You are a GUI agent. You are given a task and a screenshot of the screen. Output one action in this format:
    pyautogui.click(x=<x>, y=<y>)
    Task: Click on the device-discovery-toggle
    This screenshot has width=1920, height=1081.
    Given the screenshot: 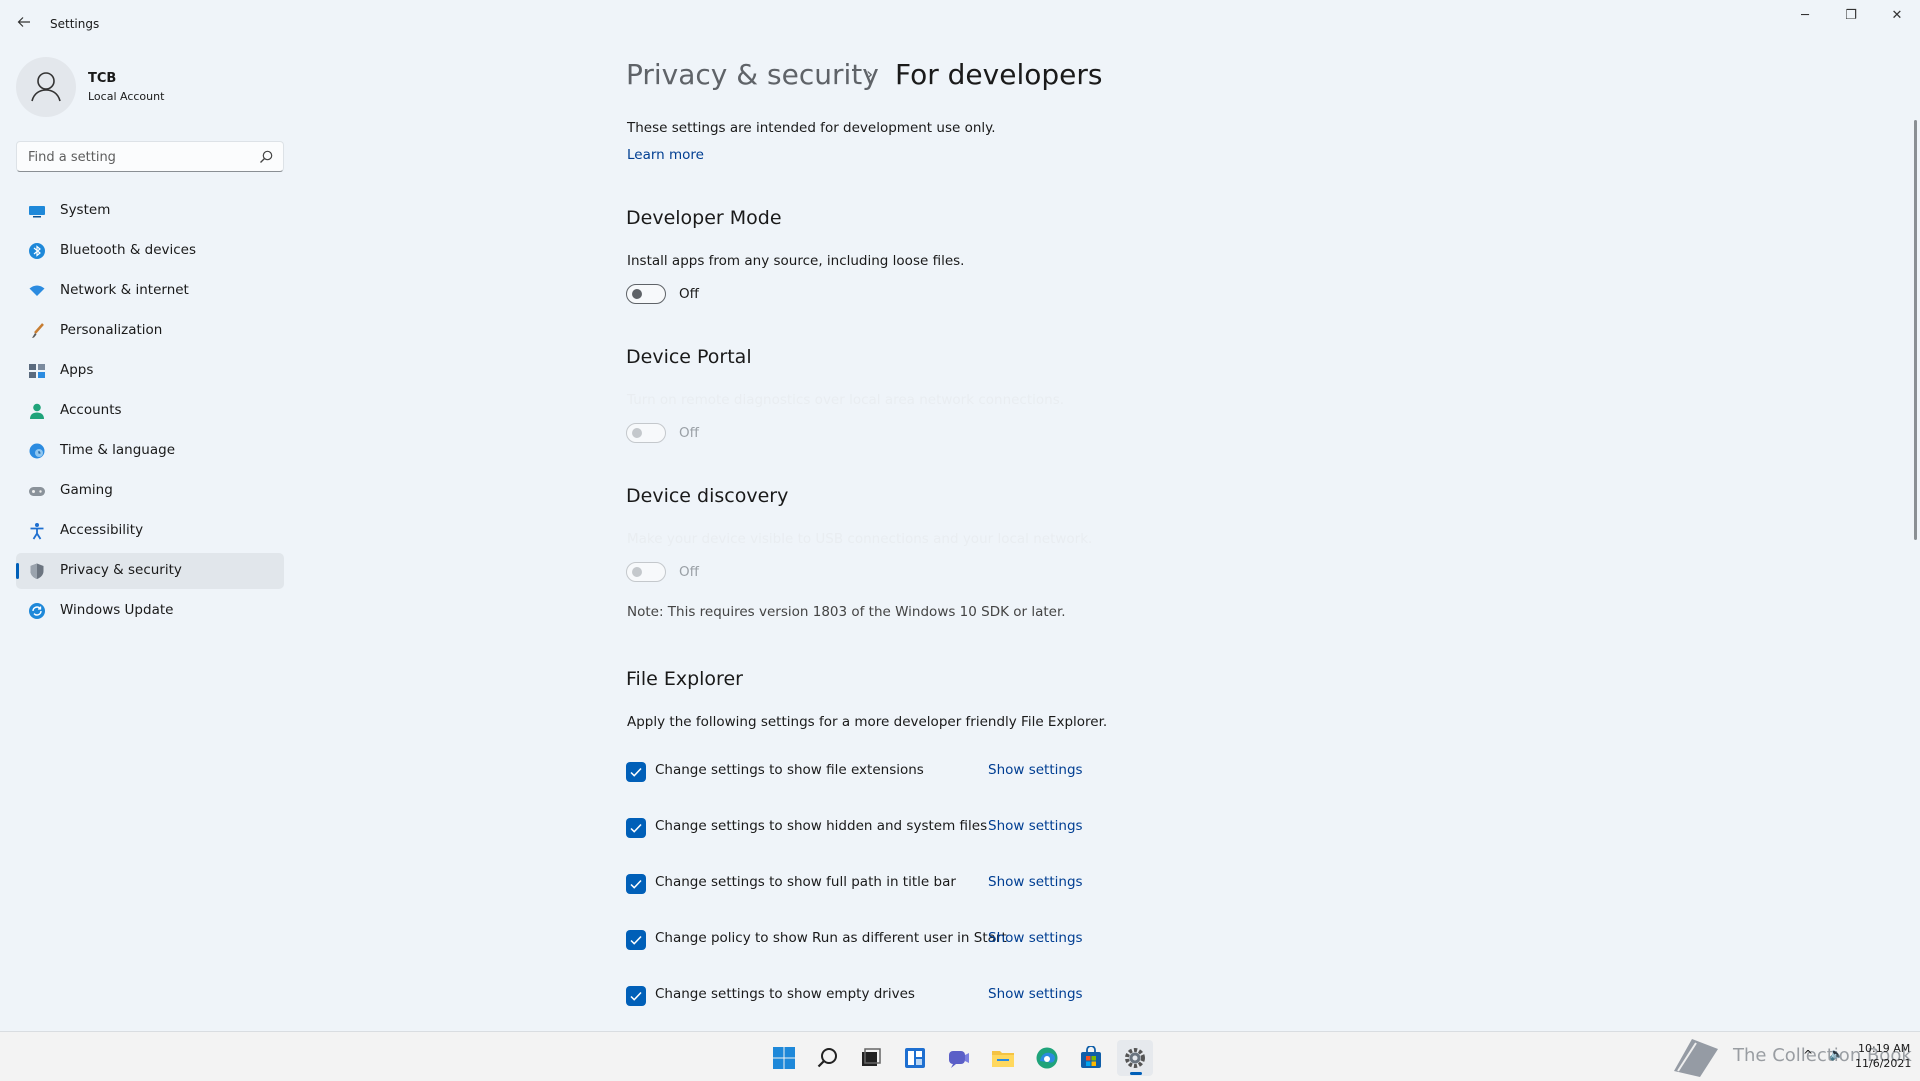 What is the action you would take?
    pyautogui.click(x=646, y=572)
    